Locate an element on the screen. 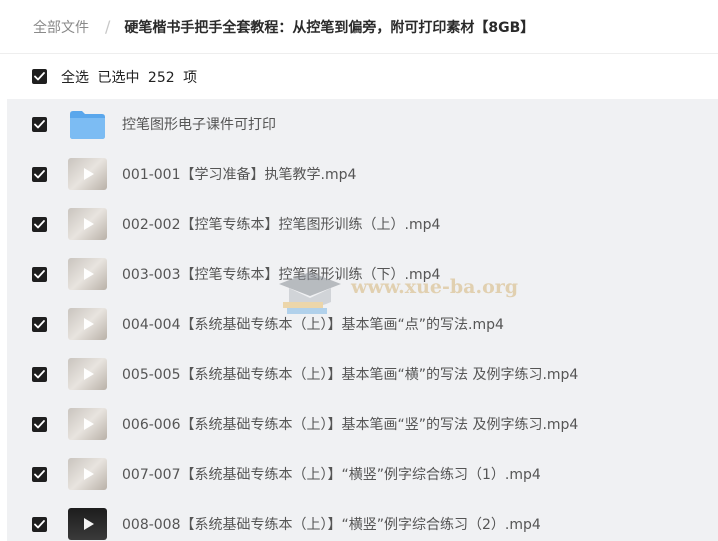 This screenshot has width=718, height=541. breadcrumb: 全部文件 / 硬笔楷书手把手全套教程：从控笔到偏旁，附可打印素材【8GB】 is located at coordinates (359, 27).